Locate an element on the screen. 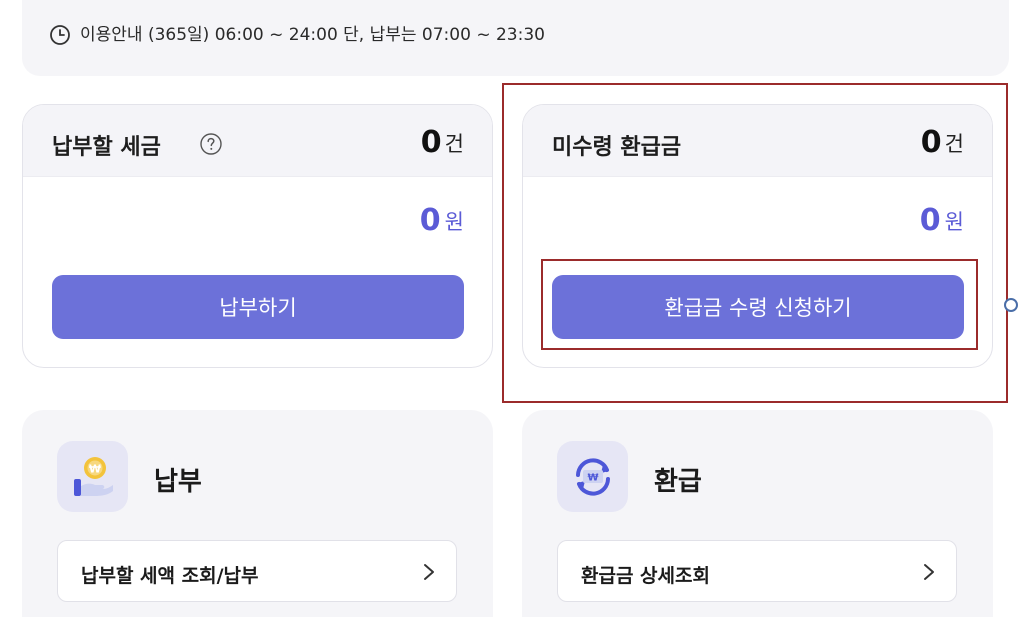 This screenshot has height=617, width=1024. tax-card-header: 납부할 세금 0건 is located at coordinates (257, 141).